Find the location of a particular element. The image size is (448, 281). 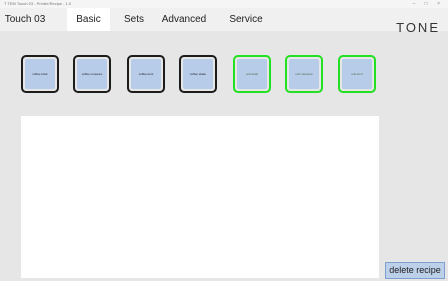

recipe-label: coffee kont is located at coordinates (146, 74).